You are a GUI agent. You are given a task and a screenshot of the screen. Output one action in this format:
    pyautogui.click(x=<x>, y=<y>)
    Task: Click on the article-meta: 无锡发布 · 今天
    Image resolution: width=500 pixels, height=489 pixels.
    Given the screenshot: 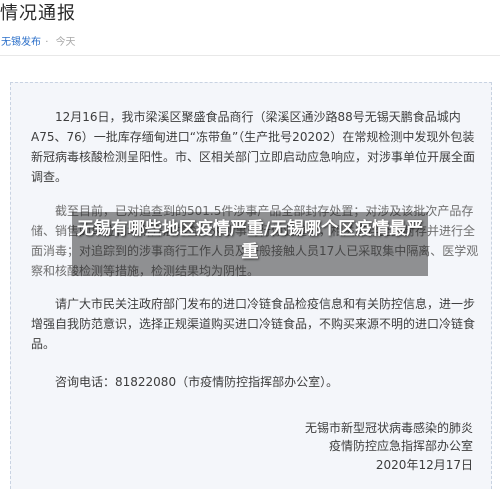 What is the action you would take?
    pyautogui.click(x=38, y=40)
    